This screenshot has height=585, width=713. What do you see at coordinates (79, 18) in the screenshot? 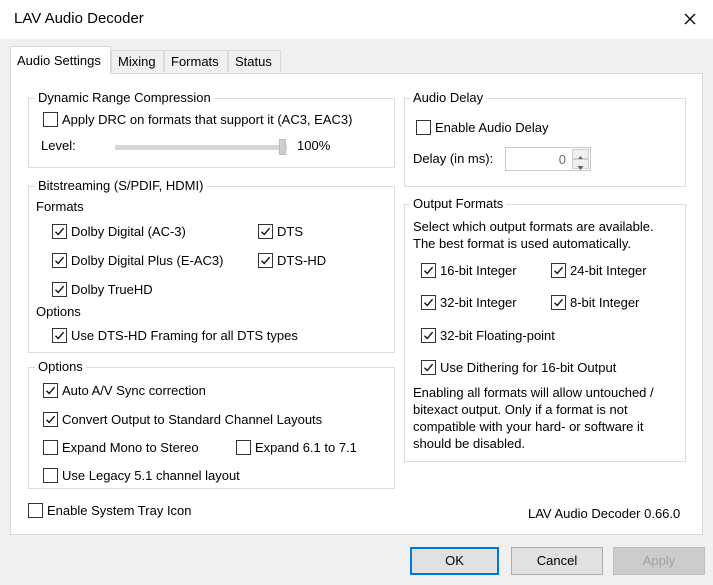
I see `window-title: LAV Audio Decoder` at bounding box center [79, 18].